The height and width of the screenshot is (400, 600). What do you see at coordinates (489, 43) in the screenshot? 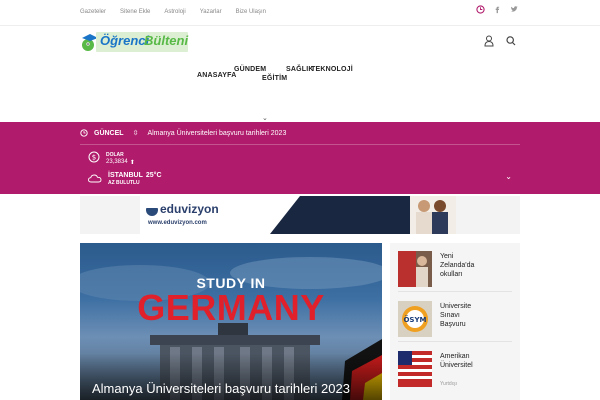
I see `user-icon` at bounding box center [489, 43].